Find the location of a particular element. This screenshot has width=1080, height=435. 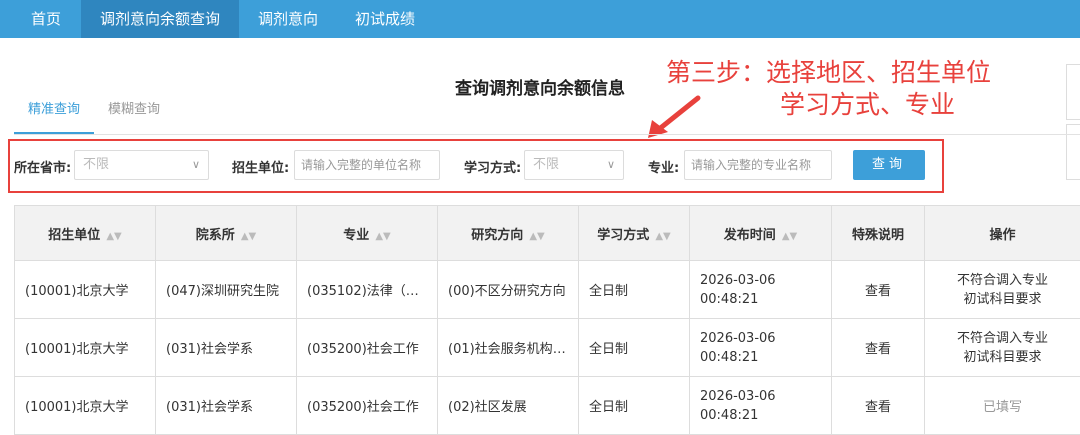

nav-initial-score: 初试成绩 is located at coordinates (385, 19).